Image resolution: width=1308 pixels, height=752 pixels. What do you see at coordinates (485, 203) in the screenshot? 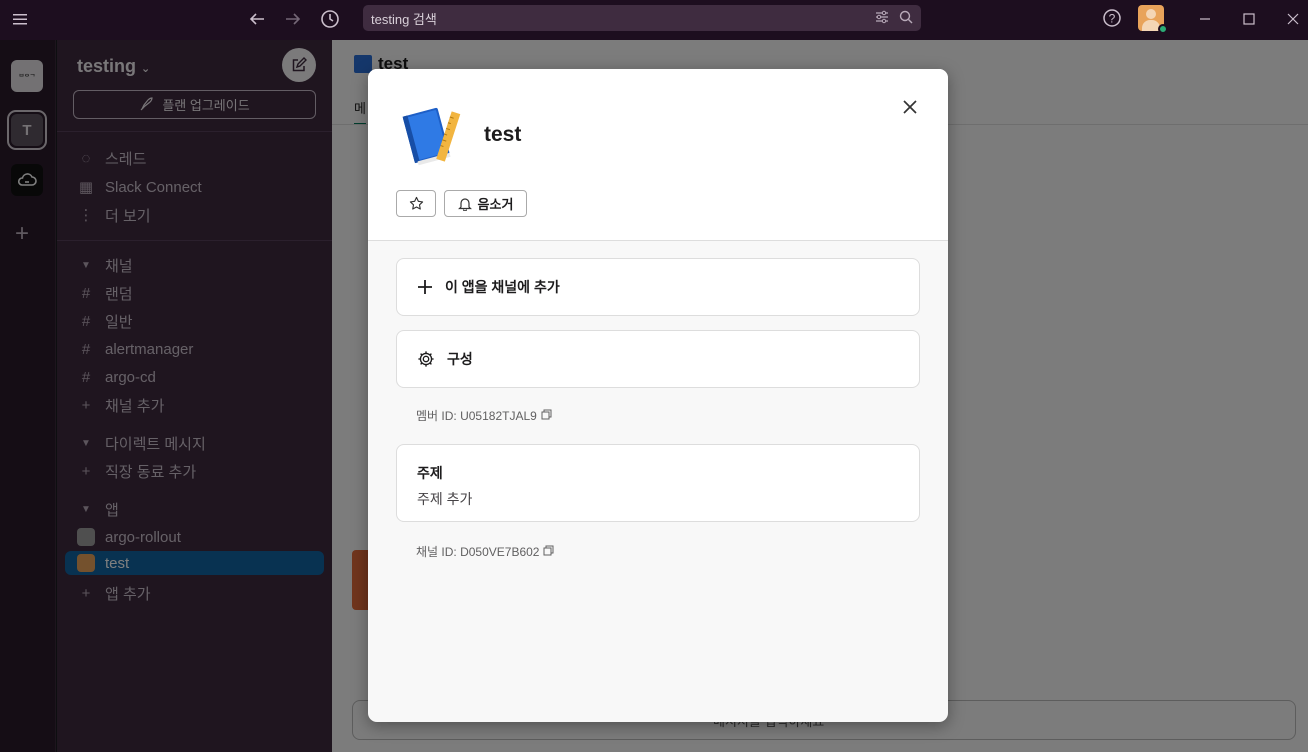
I see `mute-button: 음소거` at bounding box center [485, 203].